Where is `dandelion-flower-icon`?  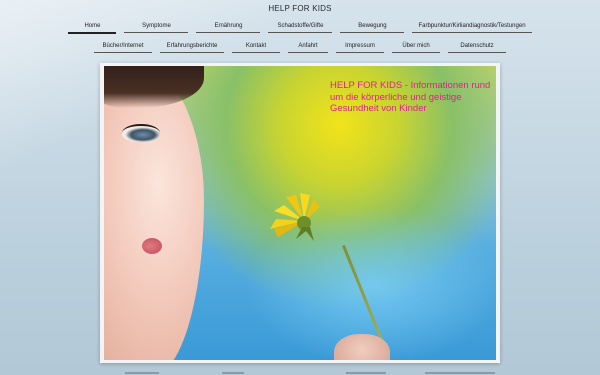
dandelion-flower-icon is located at coordinates (295, 217).